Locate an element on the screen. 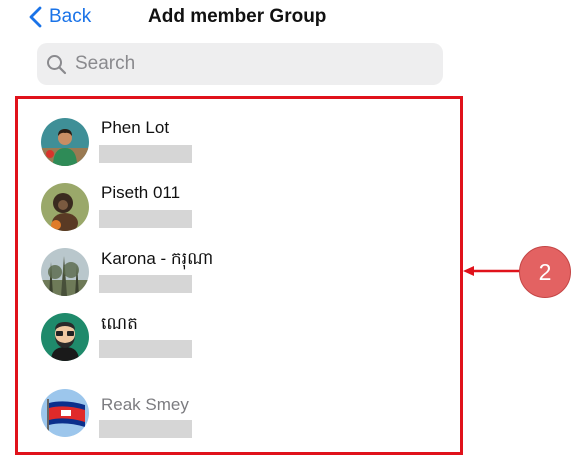  avatar-monkey-icon is located at coordinates (65, 207).